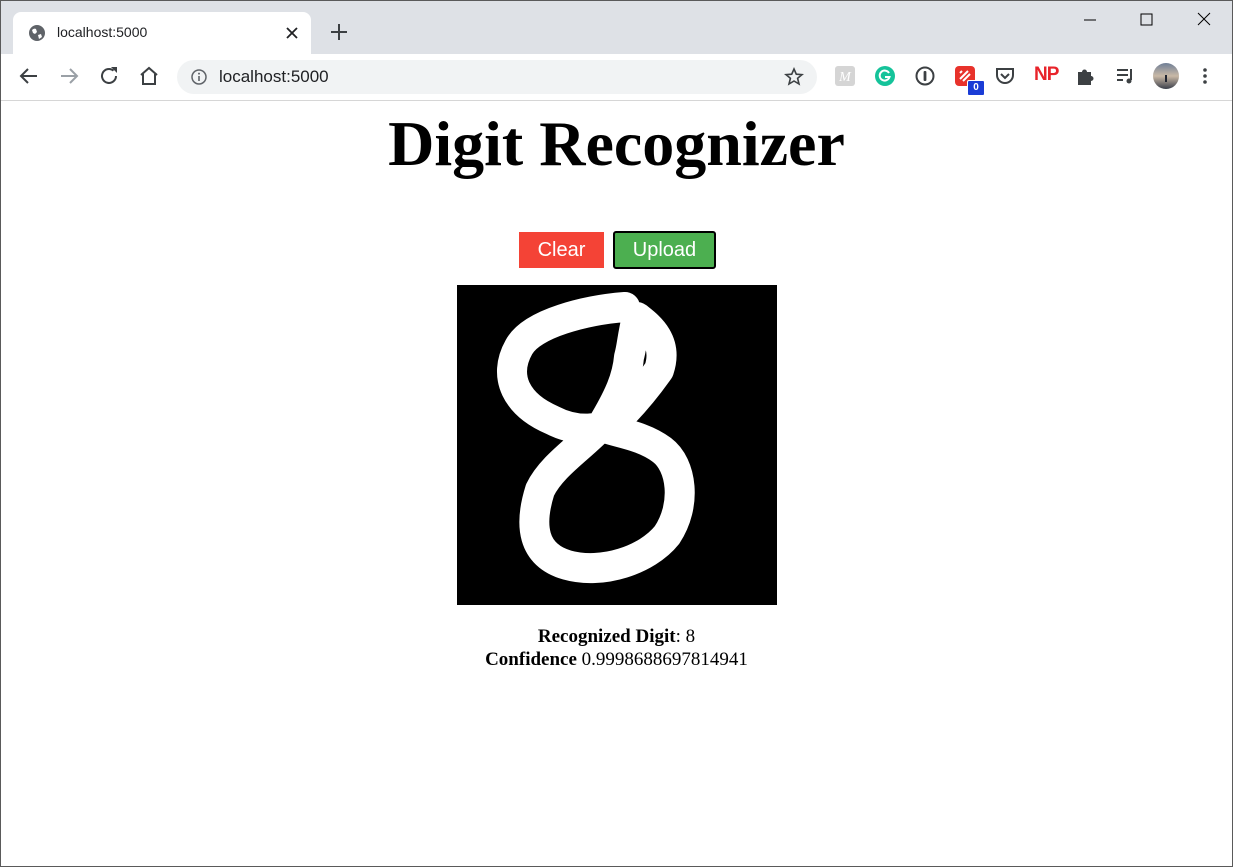 This screenshot has width=1233, height=867. I want to click on recognized-digit-label: Recognized Digit, so click(606, 636).